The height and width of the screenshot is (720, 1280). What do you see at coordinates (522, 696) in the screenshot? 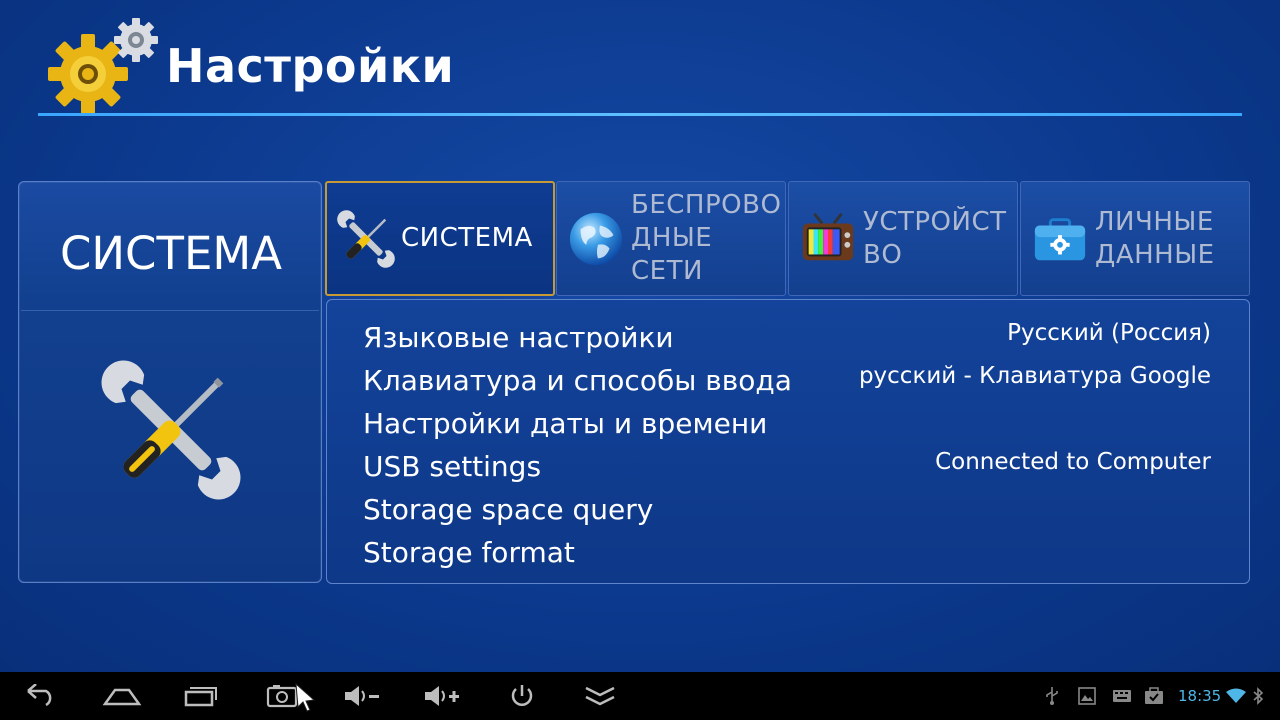
I see `power-icon` at bounding box center [522, 696].